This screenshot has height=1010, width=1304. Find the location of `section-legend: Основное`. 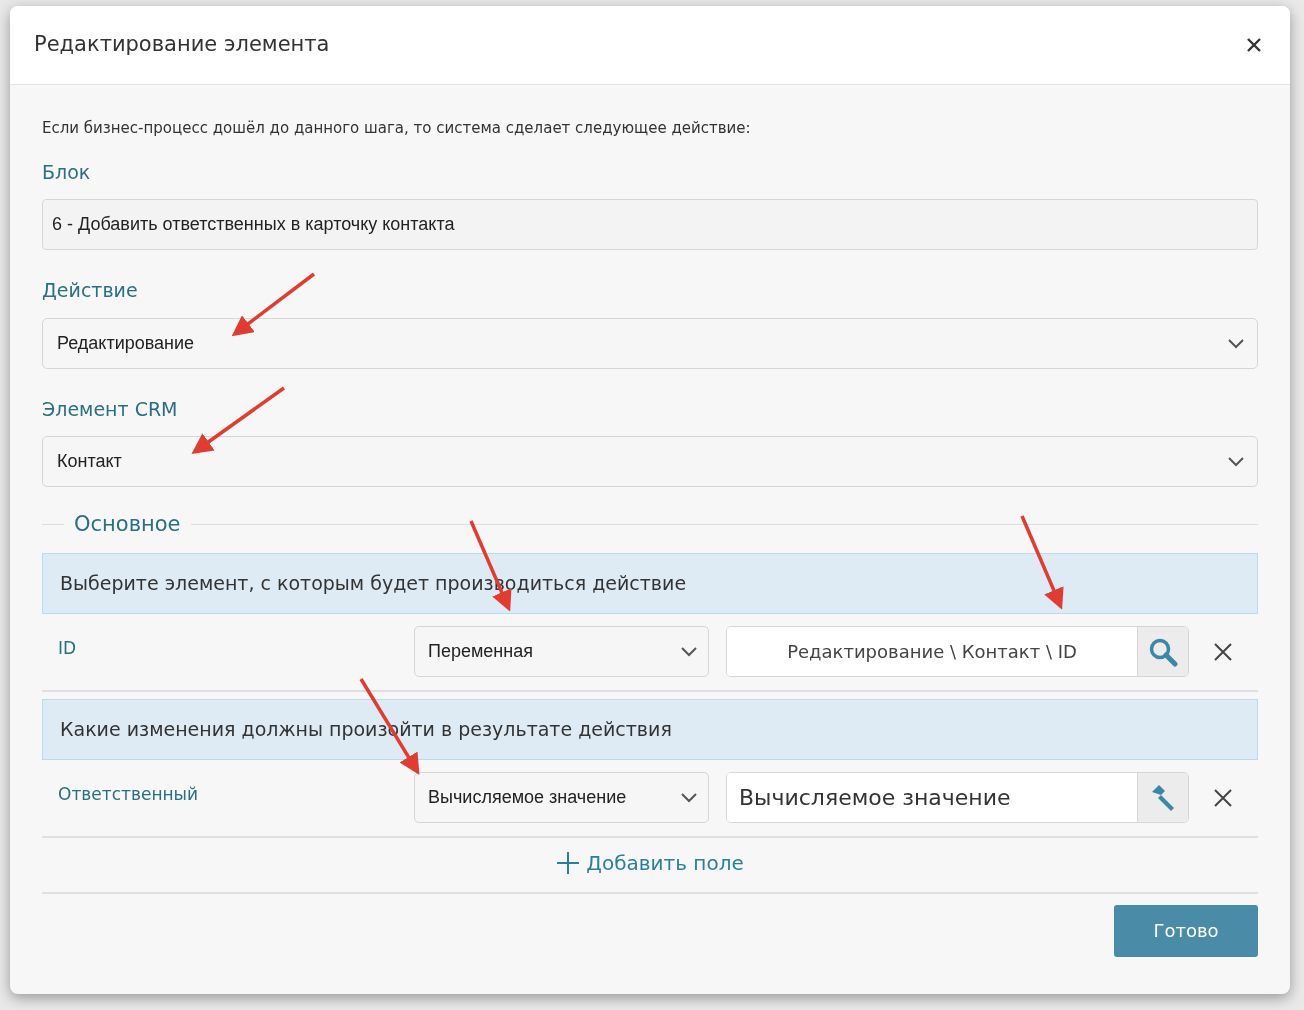

section-legend: Основное is located at coordinates (127, 525).